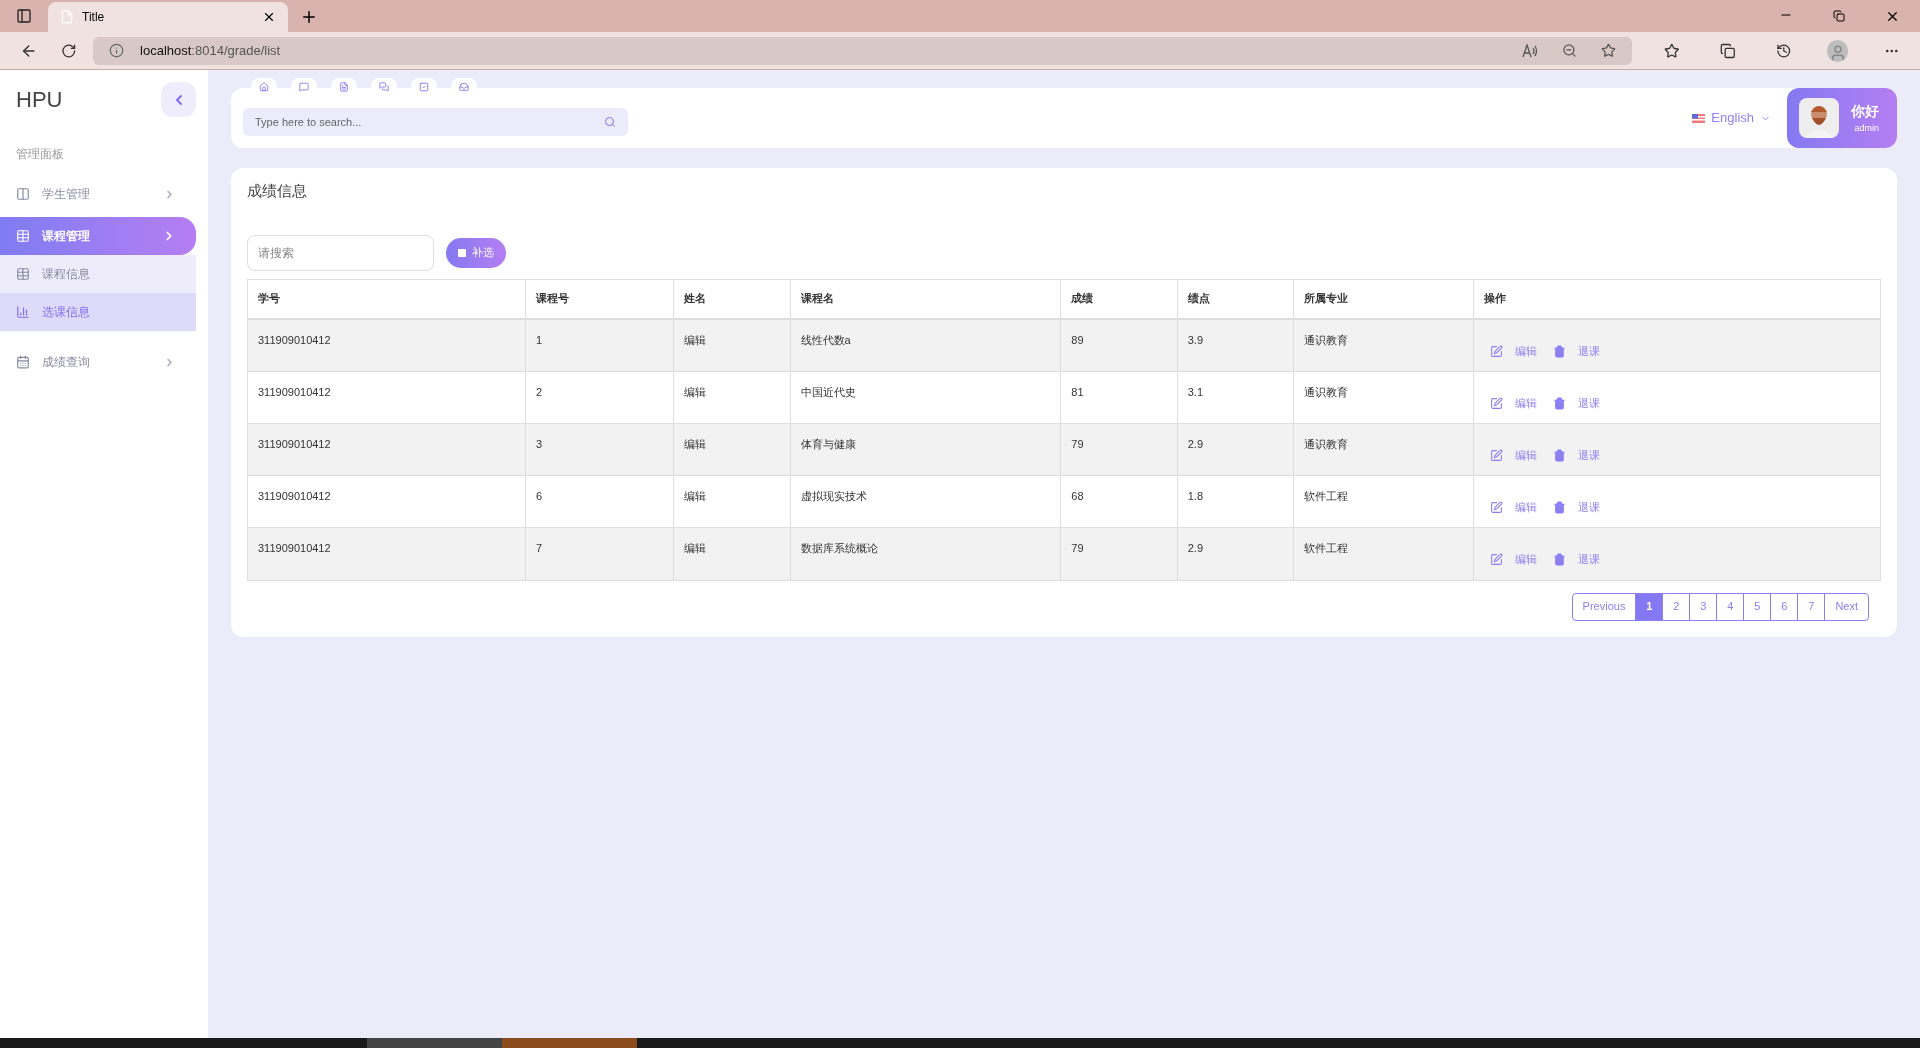 This screenshot has height=1048, width=1920. What do you see at coordinates (340, 252) in the screenshot?
I see `search-field: 请搜索` at bounding box center [340, 252].